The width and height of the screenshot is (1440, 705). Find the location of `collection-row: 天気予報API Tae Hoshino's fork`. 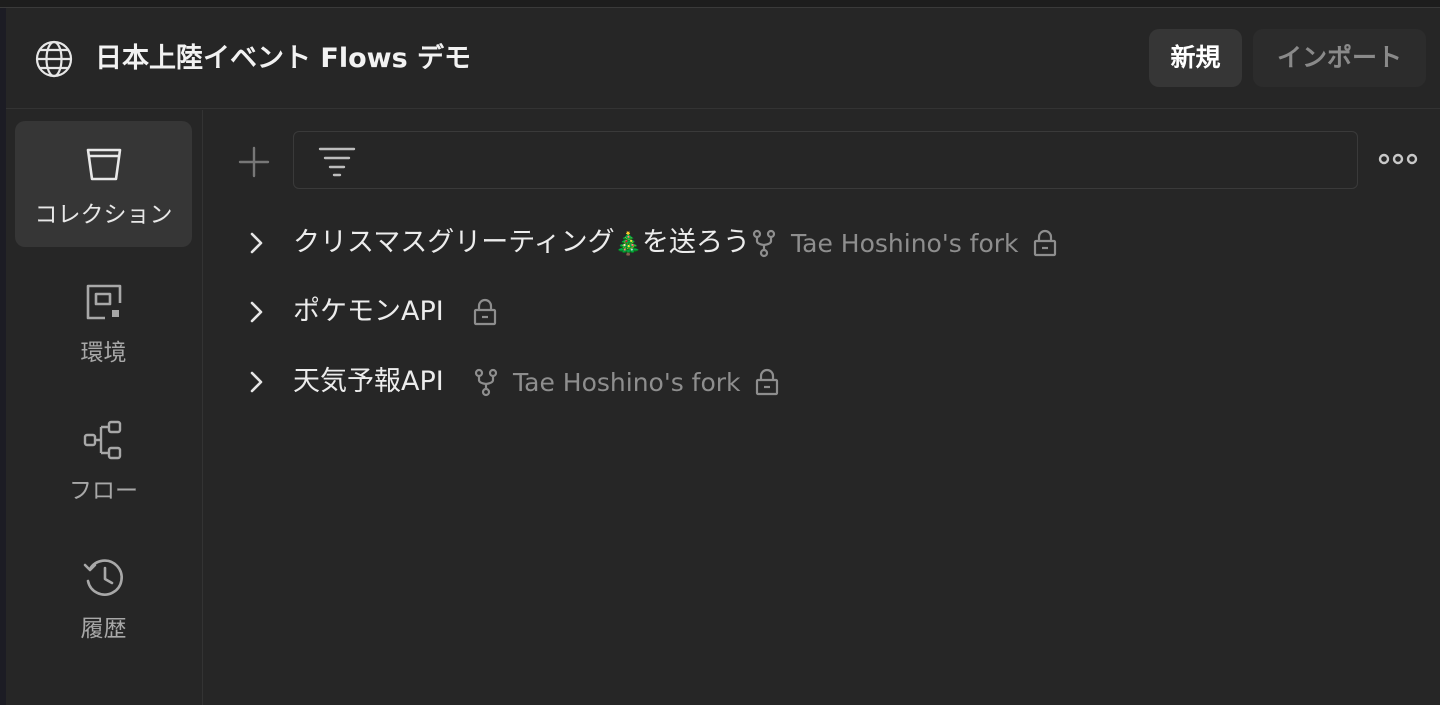

collection-row: 天気予報API Tae Hoshino's fork is located at coordinates (824, 382).